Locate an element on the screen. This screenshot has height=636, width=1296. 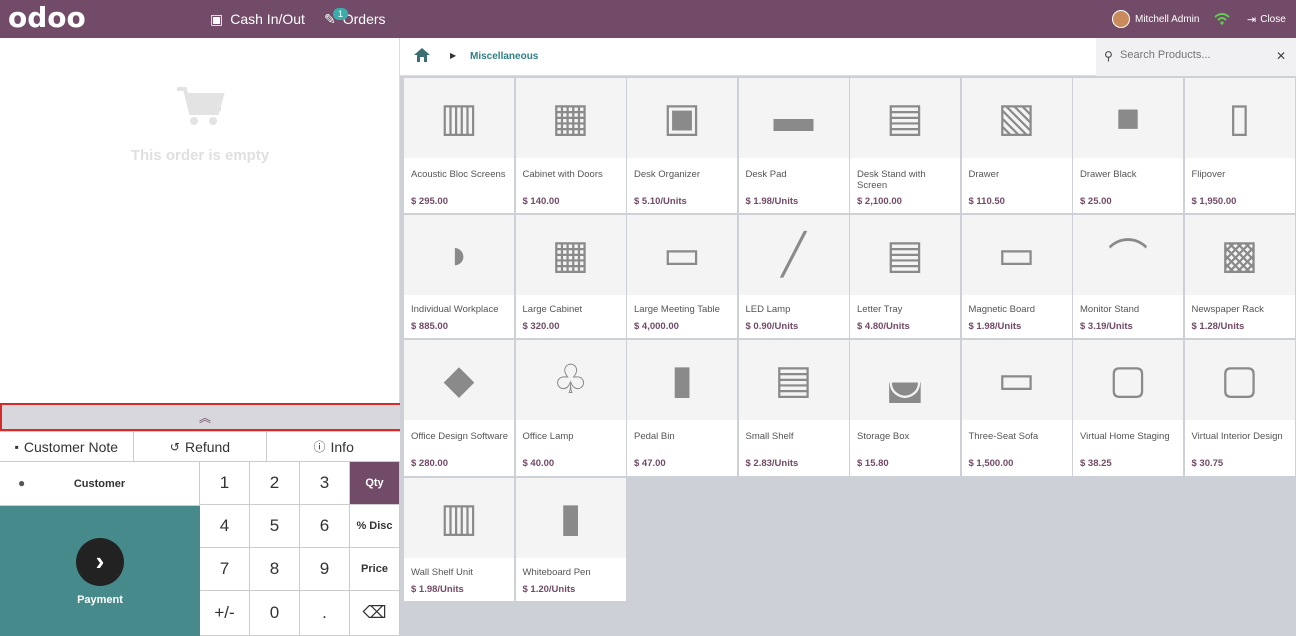
product-name: Drawer is located at coordinates (984, 174).